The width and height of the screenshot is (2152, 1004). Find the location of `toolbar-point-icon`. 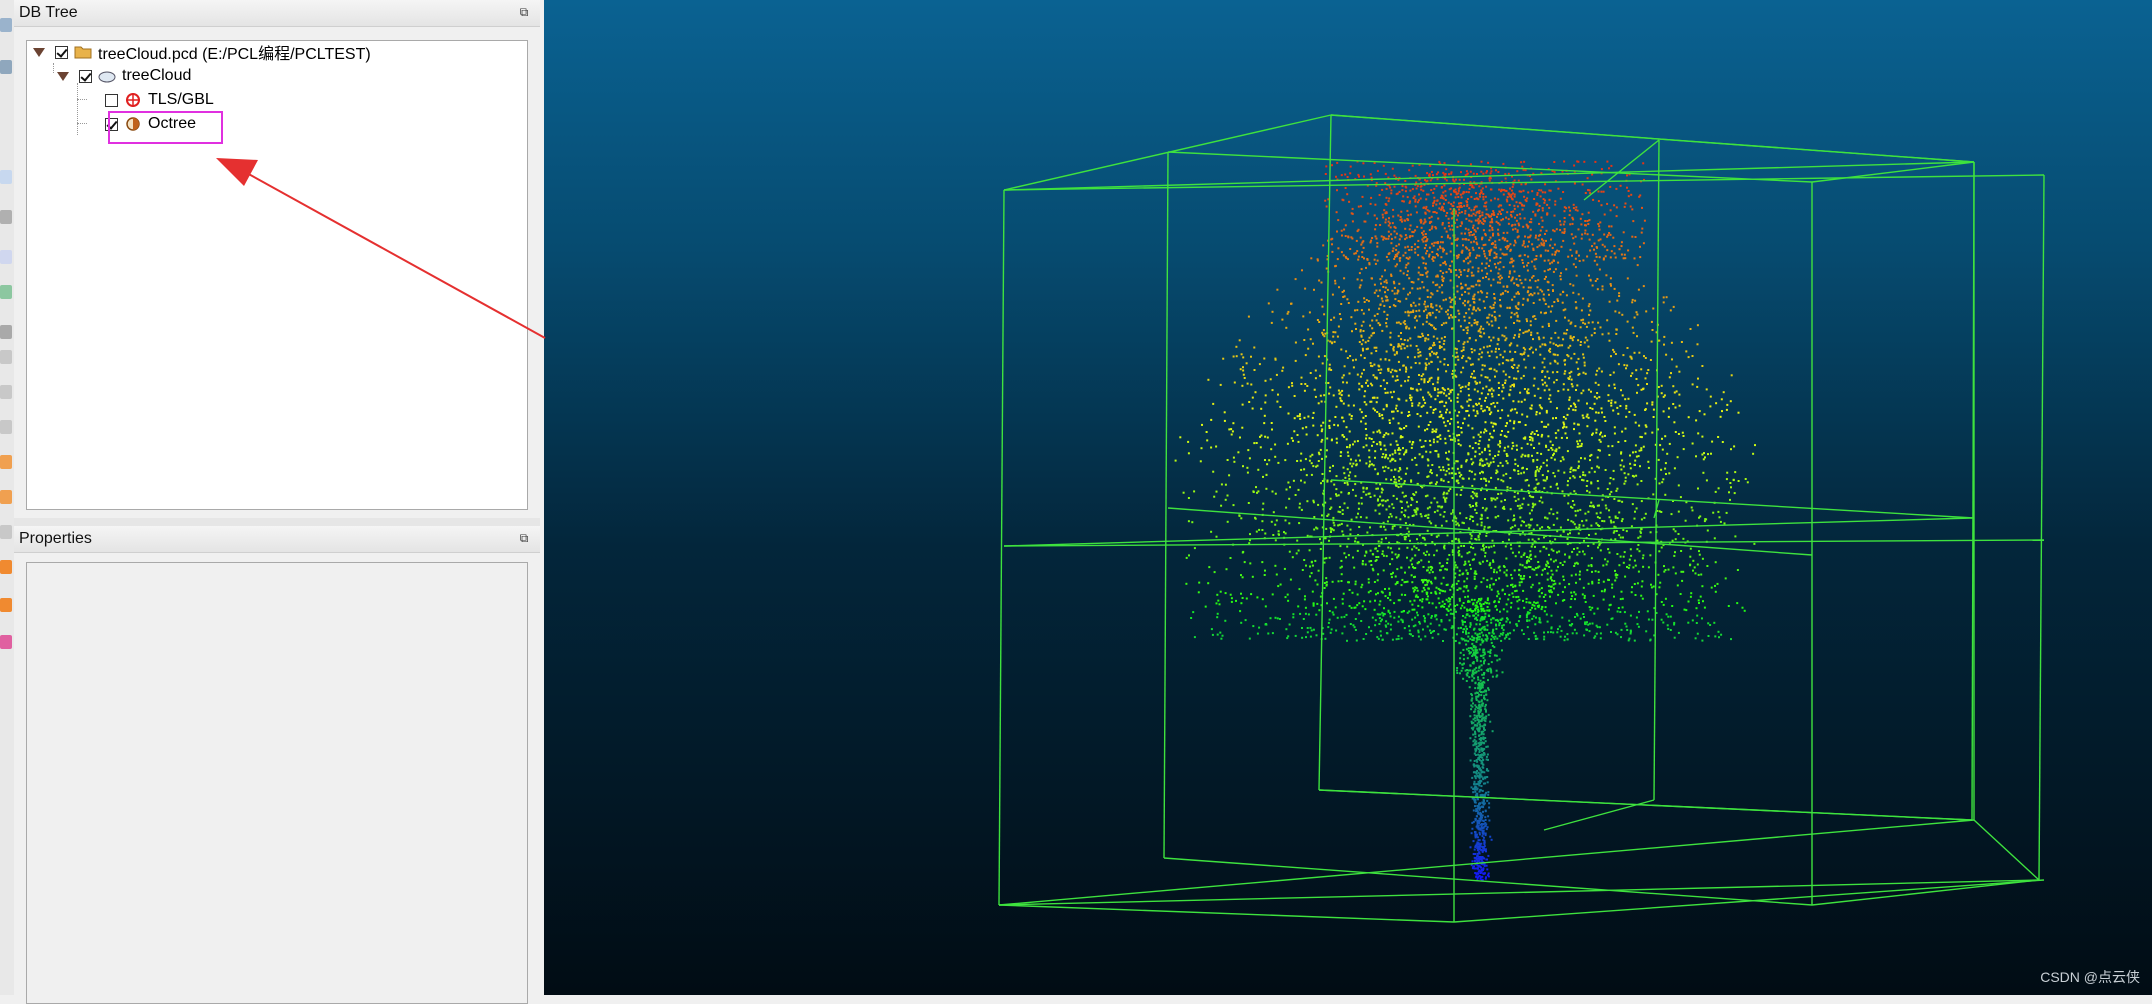

toolbar-point-icon is located at coordinates (6, 292).